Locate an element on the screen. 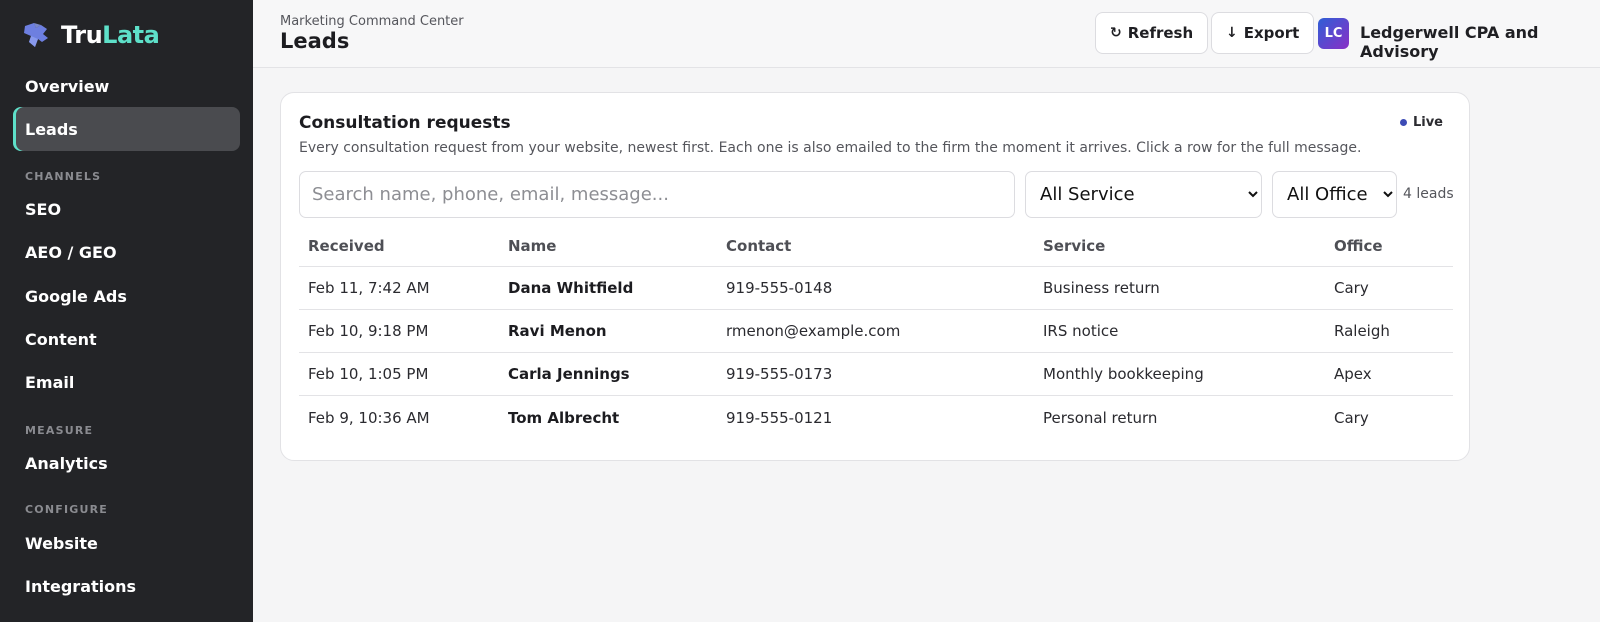 This screenshot has width=1600, height=622. cell-contact: 919-555-0121 is located at coordinates (779, 417).